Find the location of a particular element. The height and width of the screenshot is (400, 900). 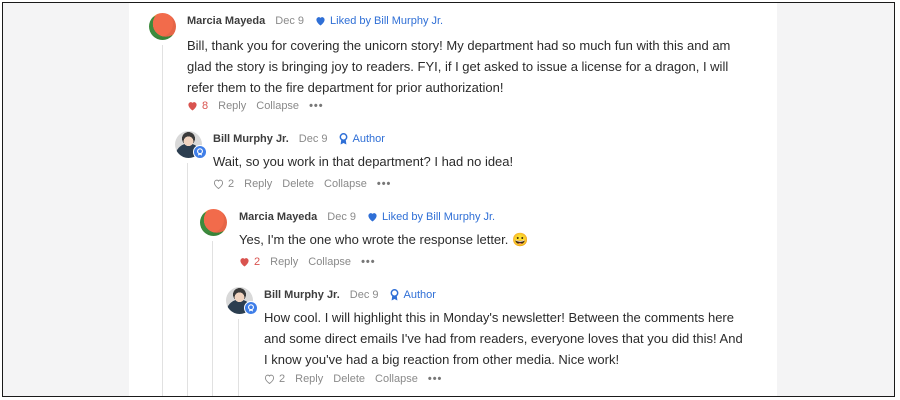

comment-actions: 2 Reply Collapse ••• is located at coordinates (312, 262).